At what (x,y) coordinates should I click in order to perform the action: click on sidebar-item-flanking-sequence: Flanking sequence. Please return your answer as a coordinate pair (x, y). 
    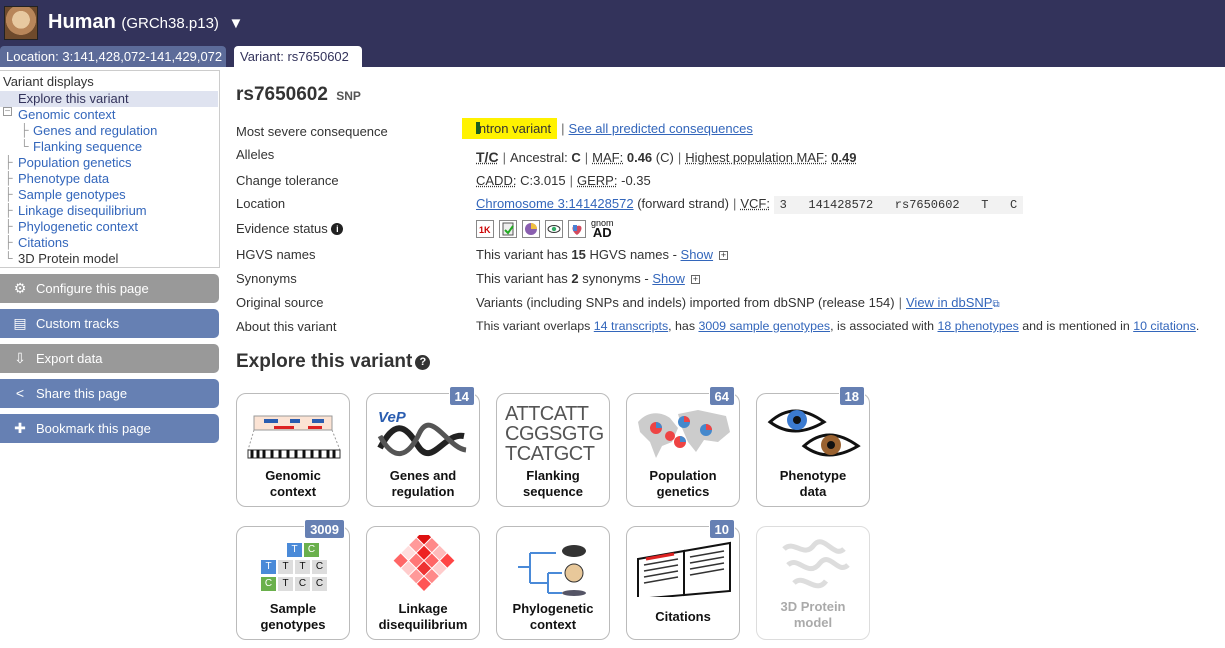
    Looking at the image, I should click on (87, 147).